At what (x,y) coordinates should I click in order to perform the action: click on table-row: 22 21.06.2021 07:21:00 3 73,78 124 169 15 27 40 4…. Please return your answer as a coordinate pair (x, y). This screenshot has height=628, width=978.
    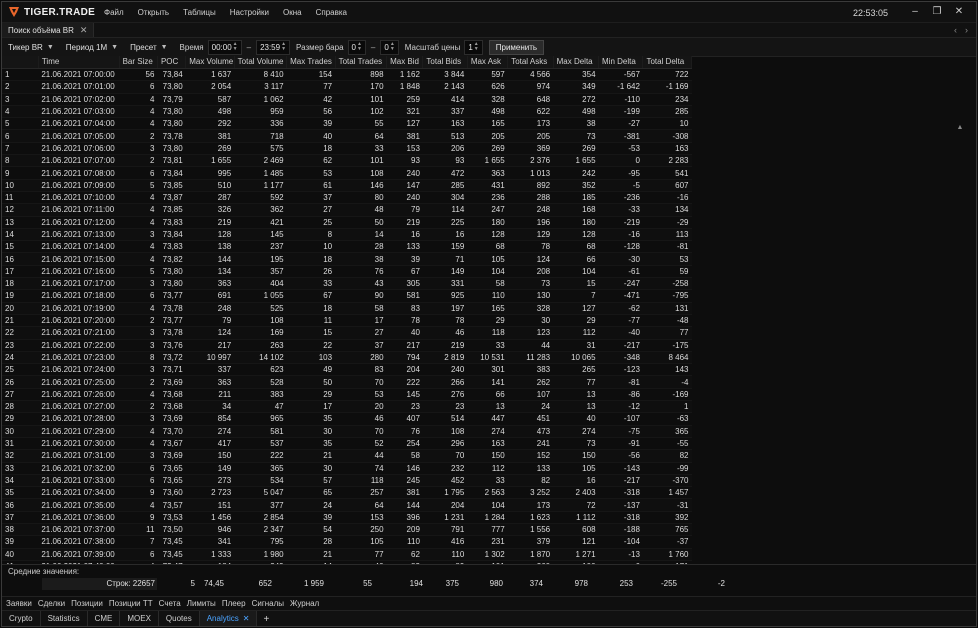
    Looking at the image, I should click on (347, 333).